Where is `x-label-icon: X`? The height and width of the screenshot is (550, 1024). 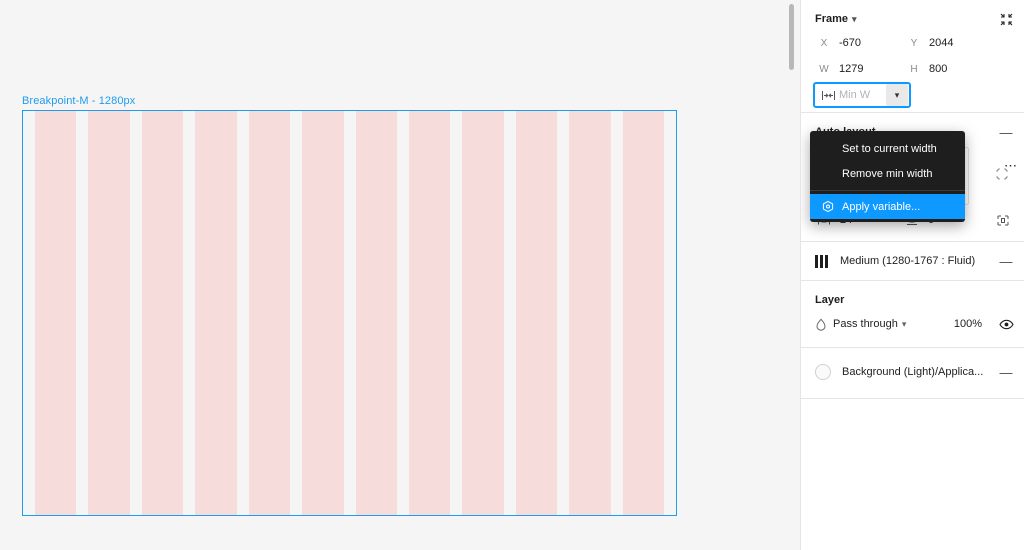 x-label-icon: X is located at coordinates (824, 43).